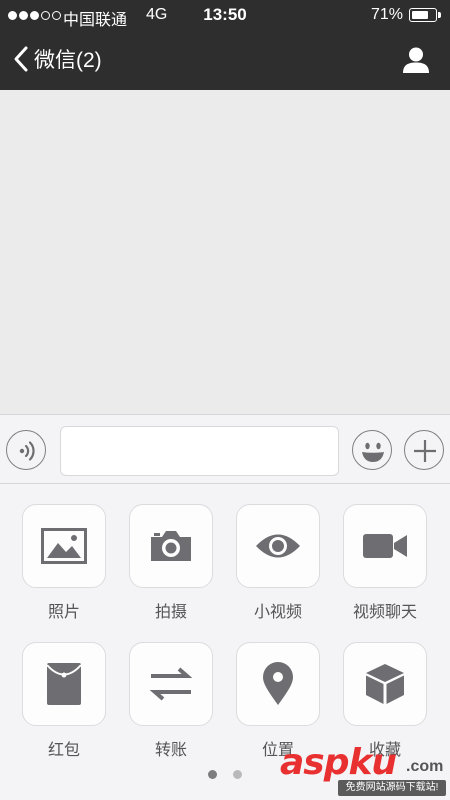 This screenshot has width=450, height=800. Describe the element at coordinates (170, 750) in the screenshot. I see `tile-label: 转账` at that location.